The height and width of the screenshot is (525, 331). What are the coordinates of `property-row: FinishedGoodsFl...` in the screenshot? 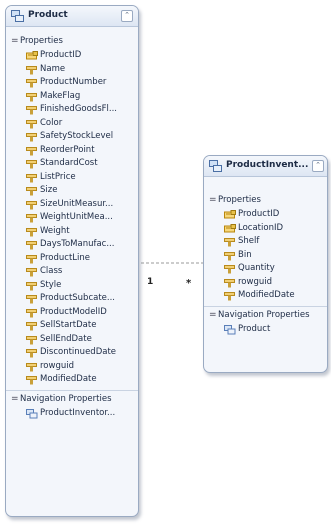 It's located at (72, 110).